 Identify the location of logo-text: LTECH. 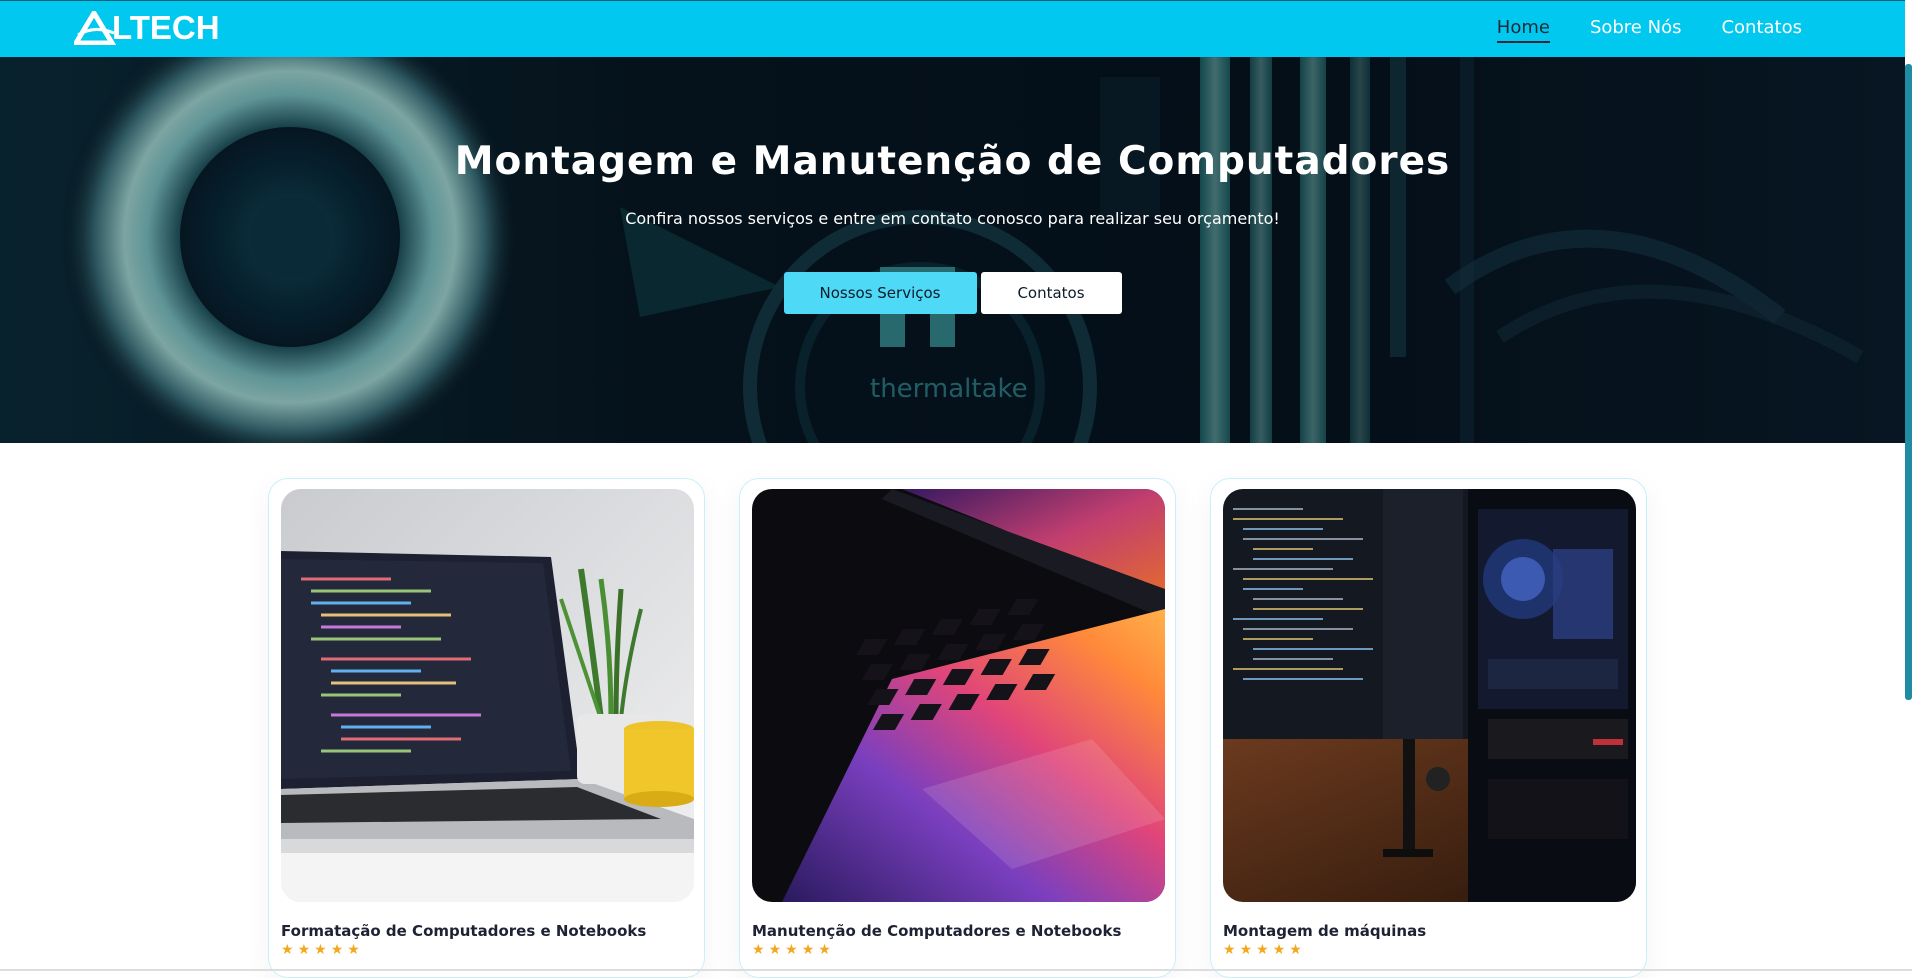
(166, 27).